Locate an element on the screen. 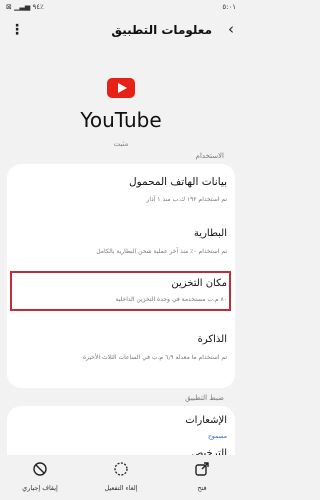 The width and height of the screenshot is (320, 500). bottom-action-bar: فتح إلغاء التفعيل إيقاف إجباري is located at coordinates (121, 477).